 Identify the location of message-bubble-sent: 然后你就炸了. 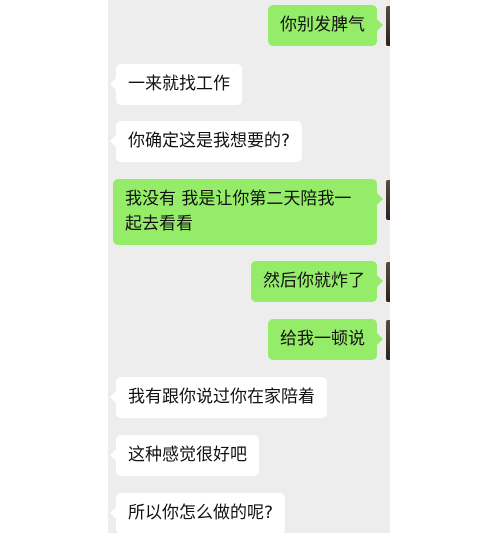
(317, 281).